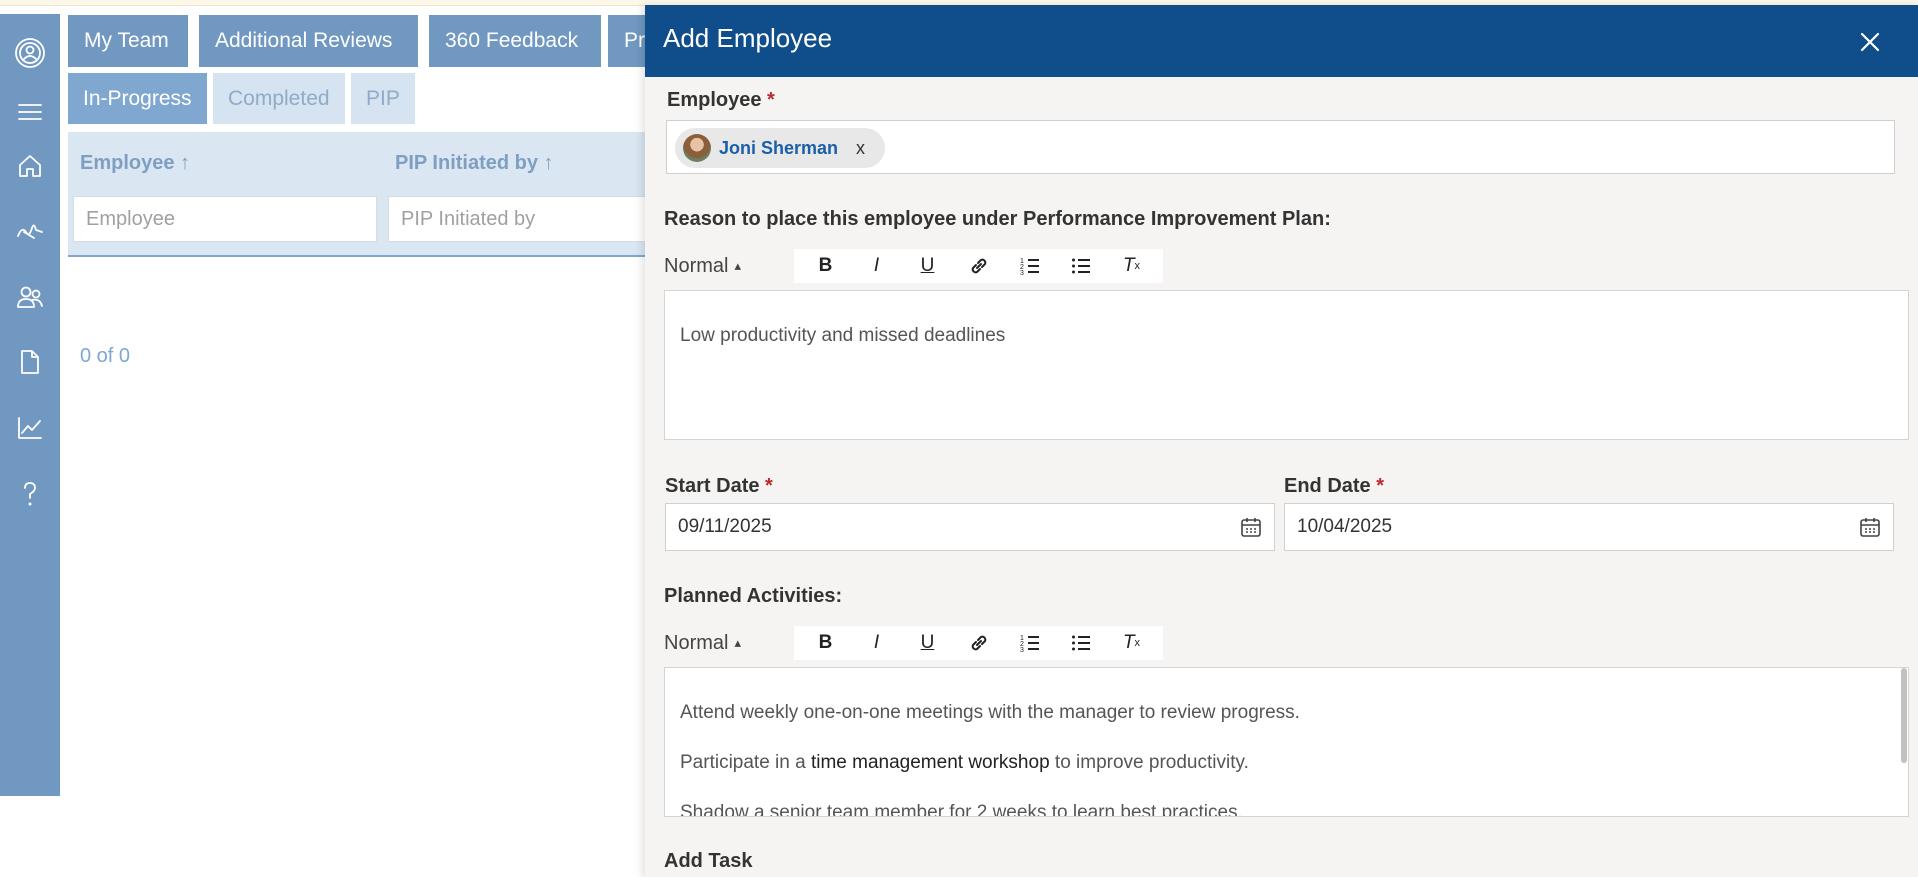 The height and width of the screenshot is (877, 1918). I want to click on subtab-pip: PIP, so click(383, 98).